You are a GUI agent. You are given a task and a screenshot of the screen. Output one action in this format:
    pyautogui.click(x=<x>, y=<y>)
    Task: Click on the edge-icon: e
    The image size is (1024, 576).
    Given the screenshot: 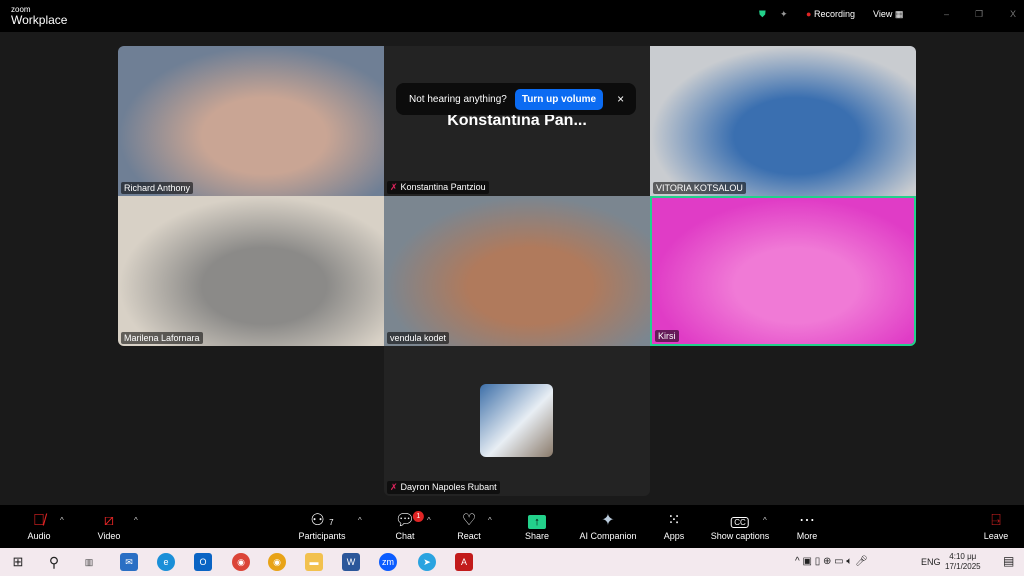 What is the action you would take?
    pyautogui.click(x=166, y=562)
    